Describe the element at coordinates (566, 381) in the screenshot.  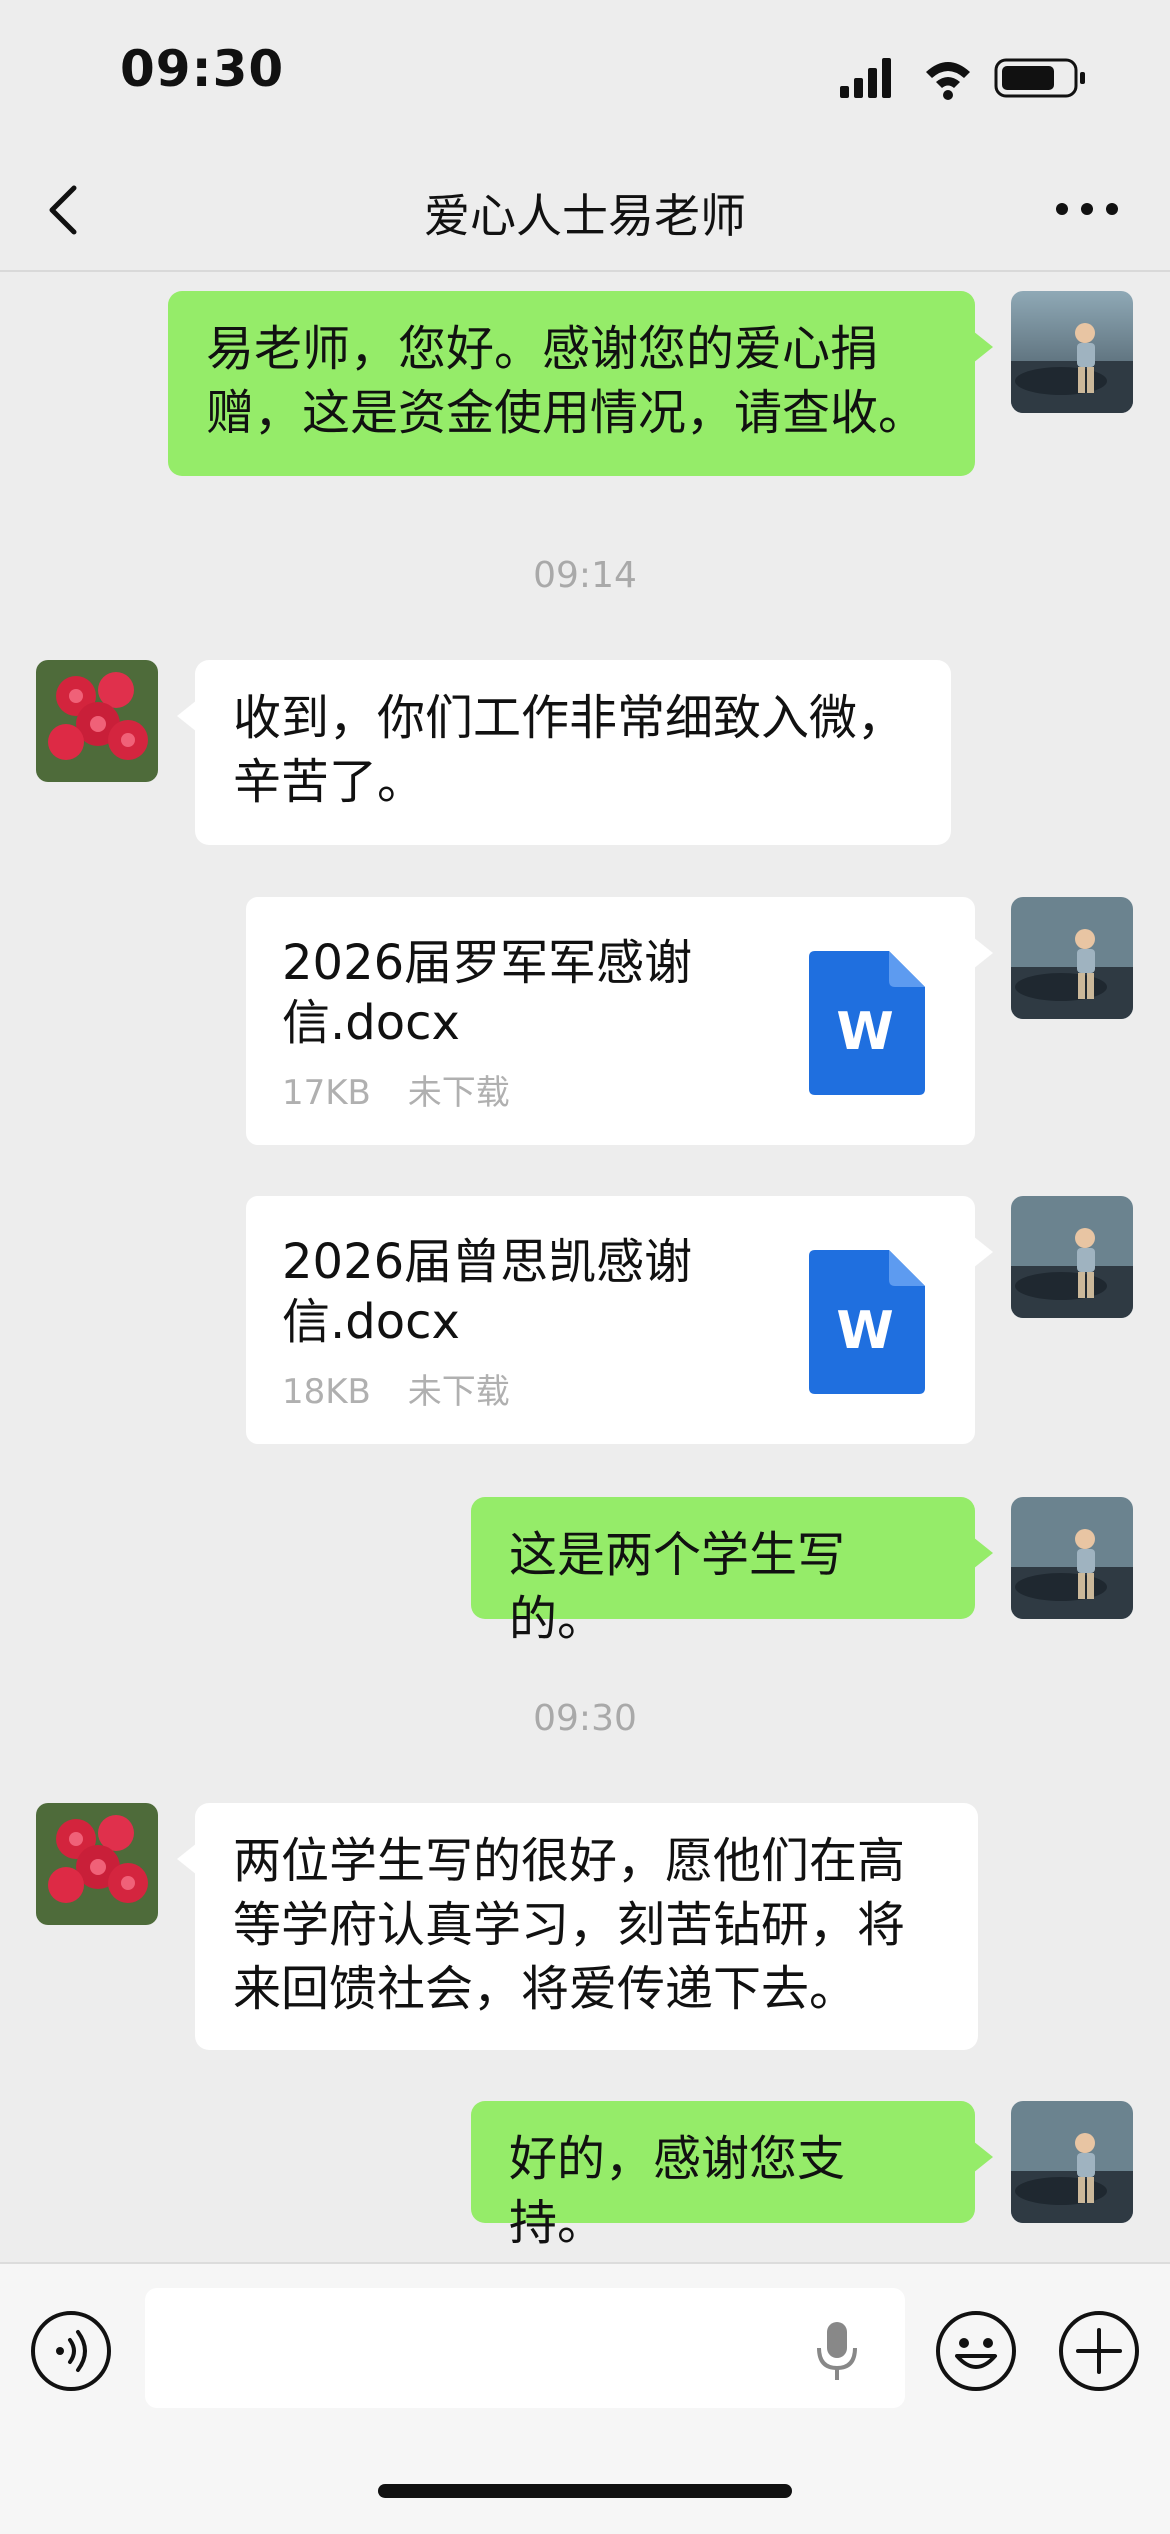
I see `message-text: 易老师，您好。感谢您的爱心捐赠，这是资金使用情况，请查收。` at that location.